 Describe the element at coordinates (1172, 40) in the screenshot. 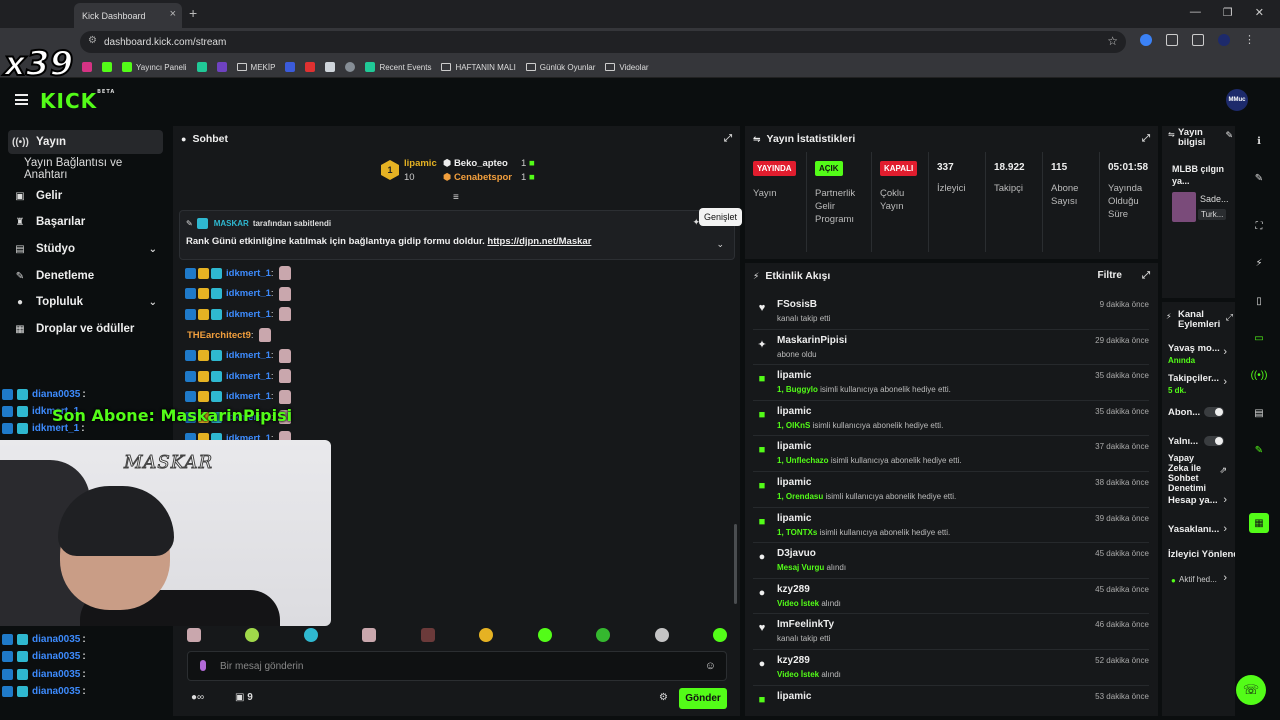

I see `puzzle-icon` at that location.